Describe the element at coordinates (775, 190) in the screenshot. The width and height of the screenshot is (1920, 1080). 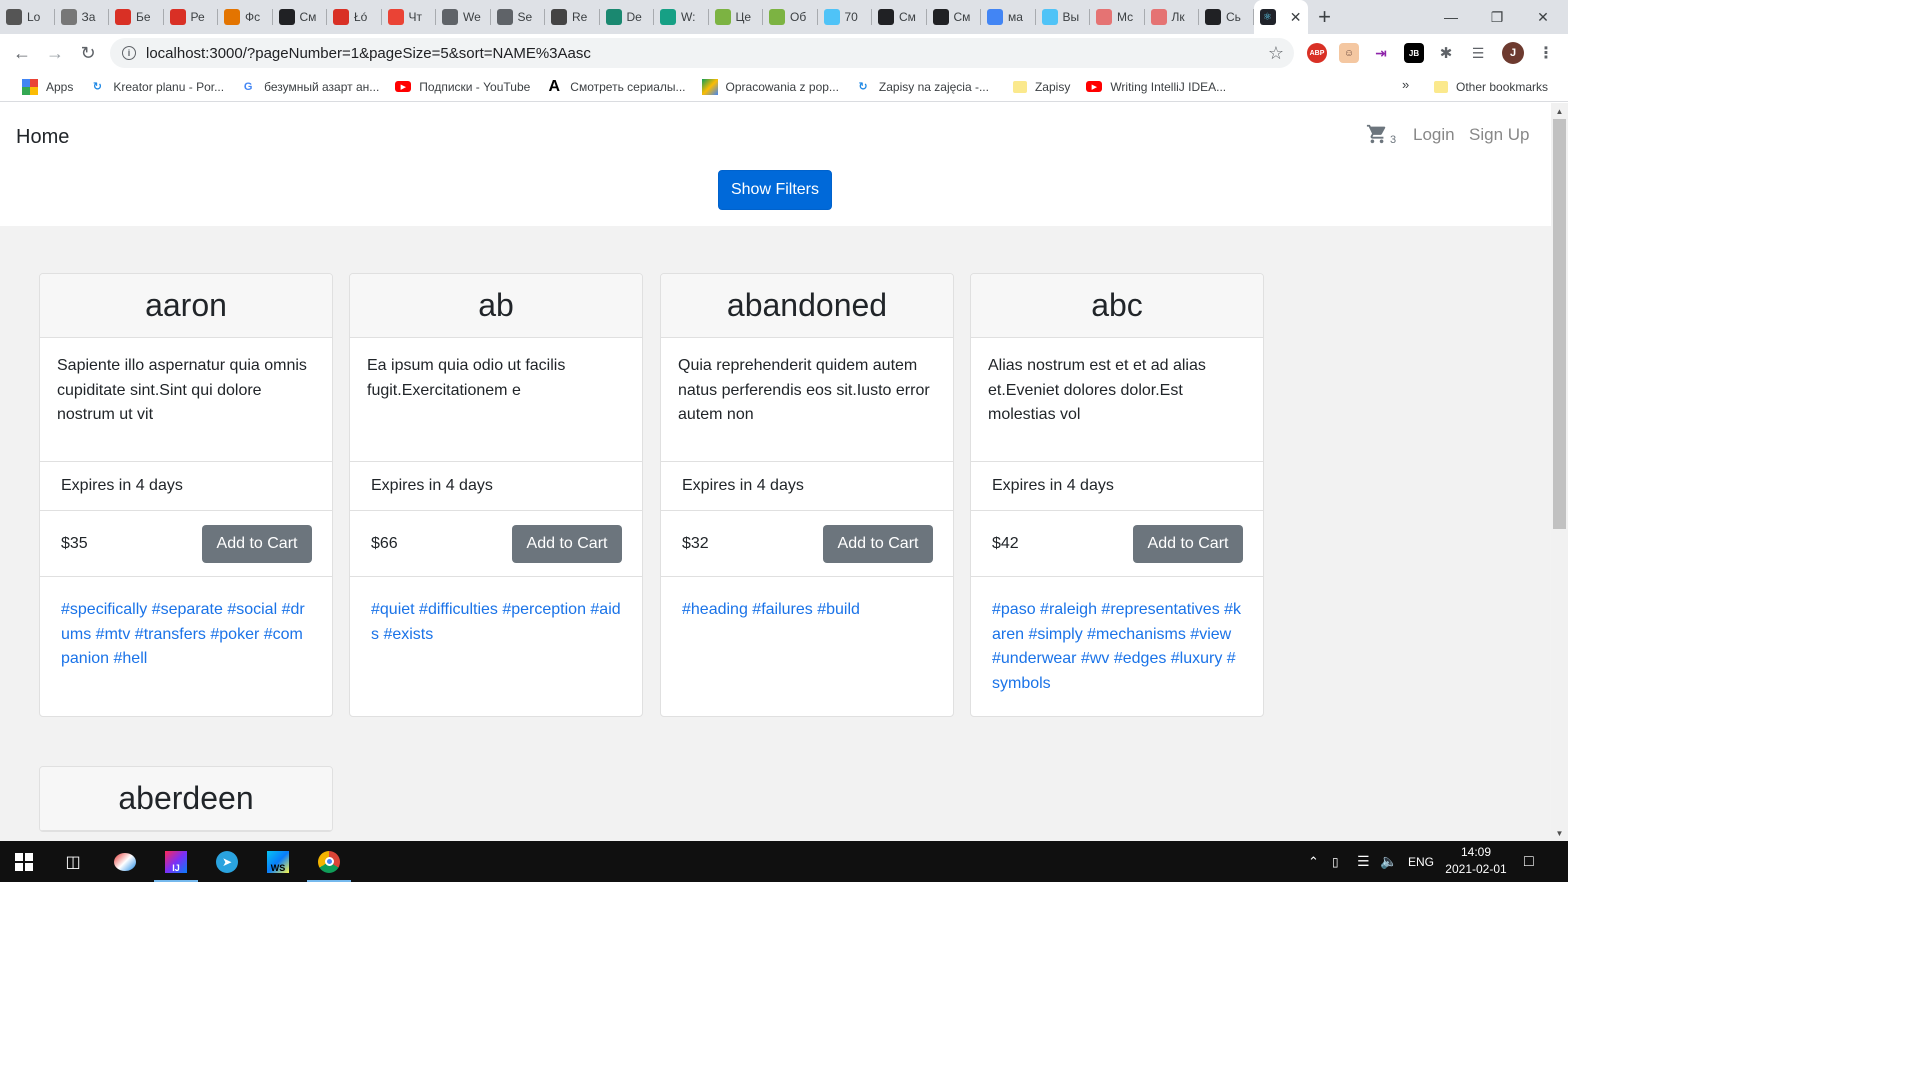
I see `show-filters-button: Show Filters` at that location.